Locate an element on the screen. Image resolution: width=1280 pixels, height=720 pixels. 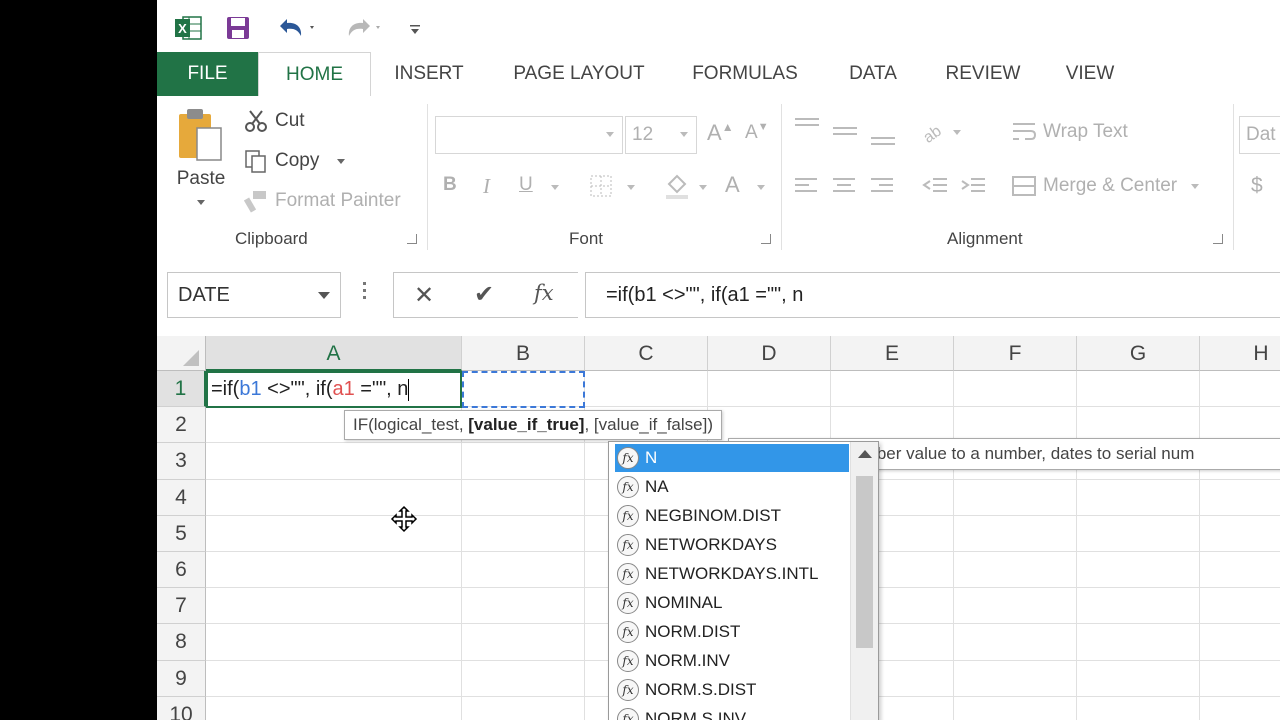
quick-access-toolbar: X is located at coordinates (718, 26).